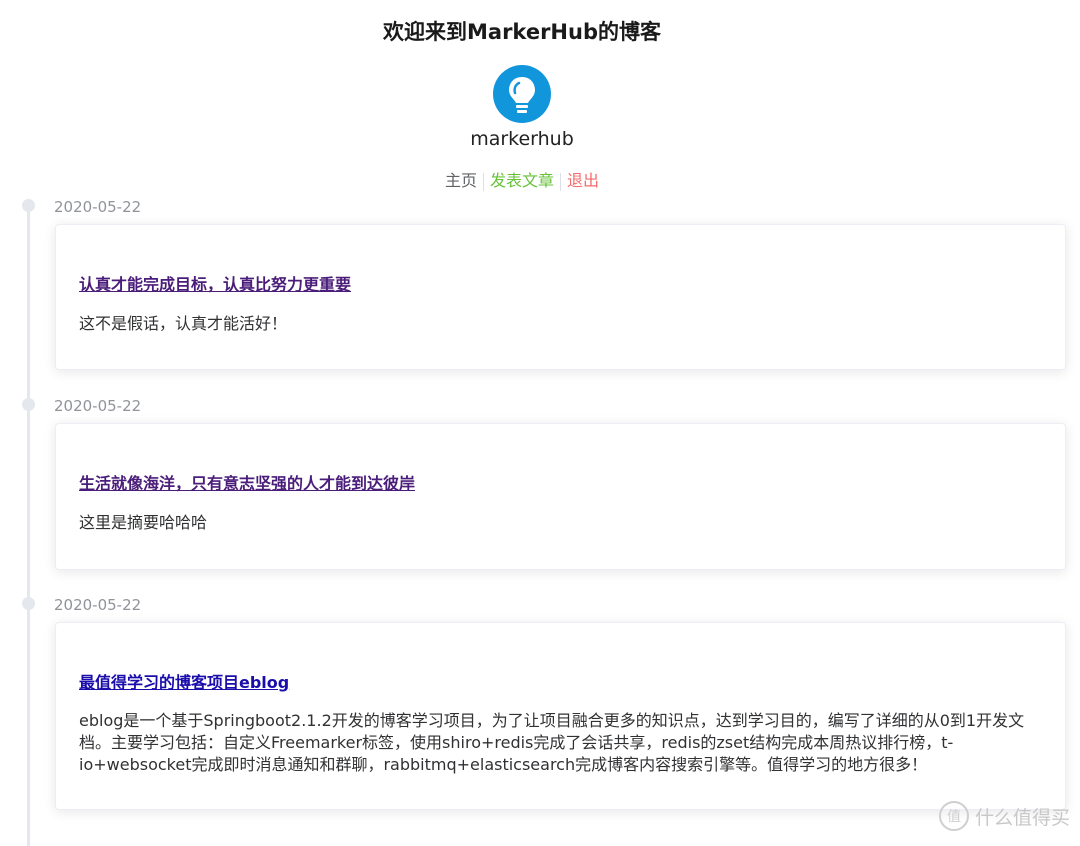 This screenshot has height=846, width=1080. I want to click on watermark: 值 什么值得买, so click(1004, 816).